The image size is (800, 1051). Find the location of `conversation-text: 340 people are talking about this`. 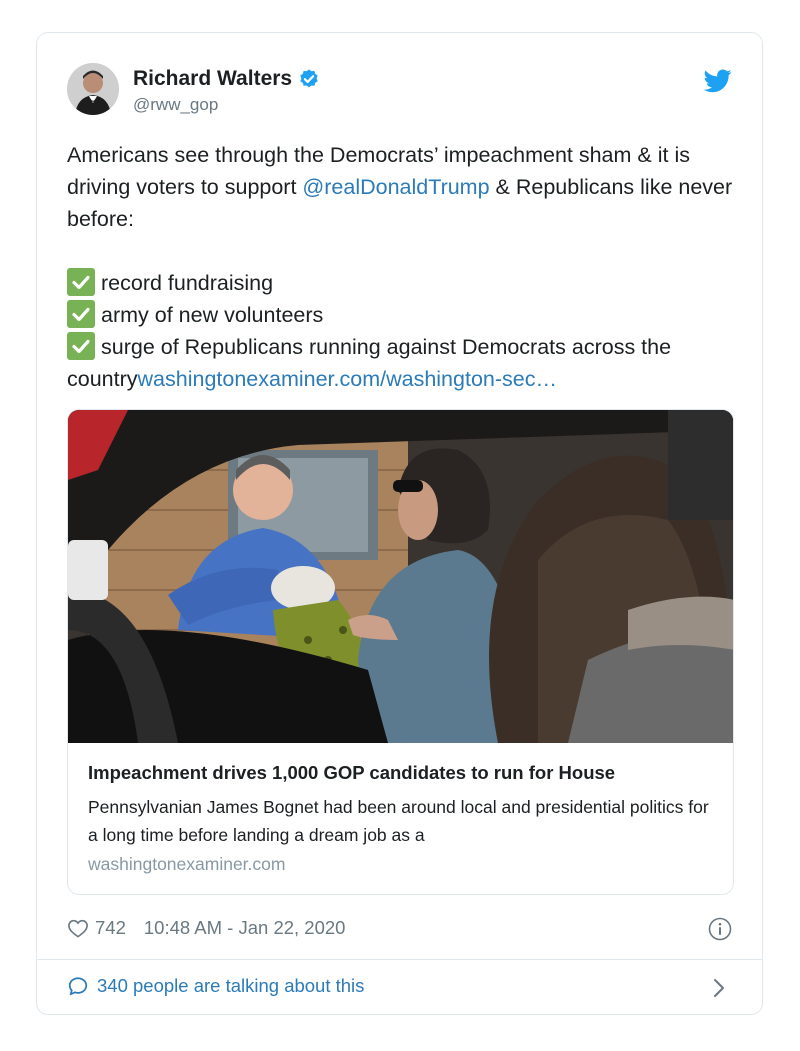

conversation-text: 340 people are talking about this is located at coordinates (230, 986).